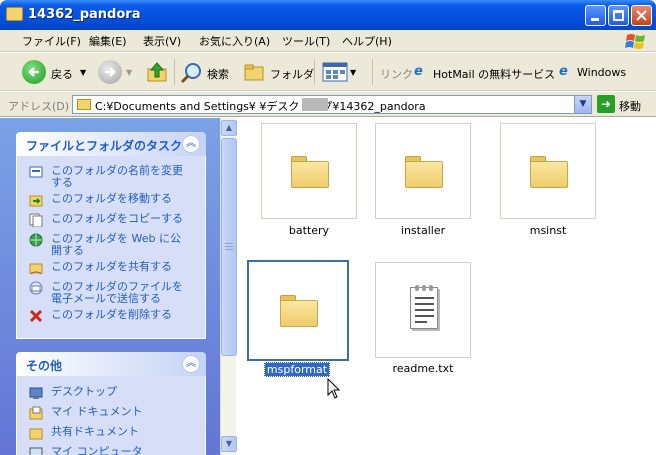 The height and width of the screenshot is (455, 656). Describe the element at coordinates (36, 269) in the screenshot. I see `share-folder-icon` at that location.